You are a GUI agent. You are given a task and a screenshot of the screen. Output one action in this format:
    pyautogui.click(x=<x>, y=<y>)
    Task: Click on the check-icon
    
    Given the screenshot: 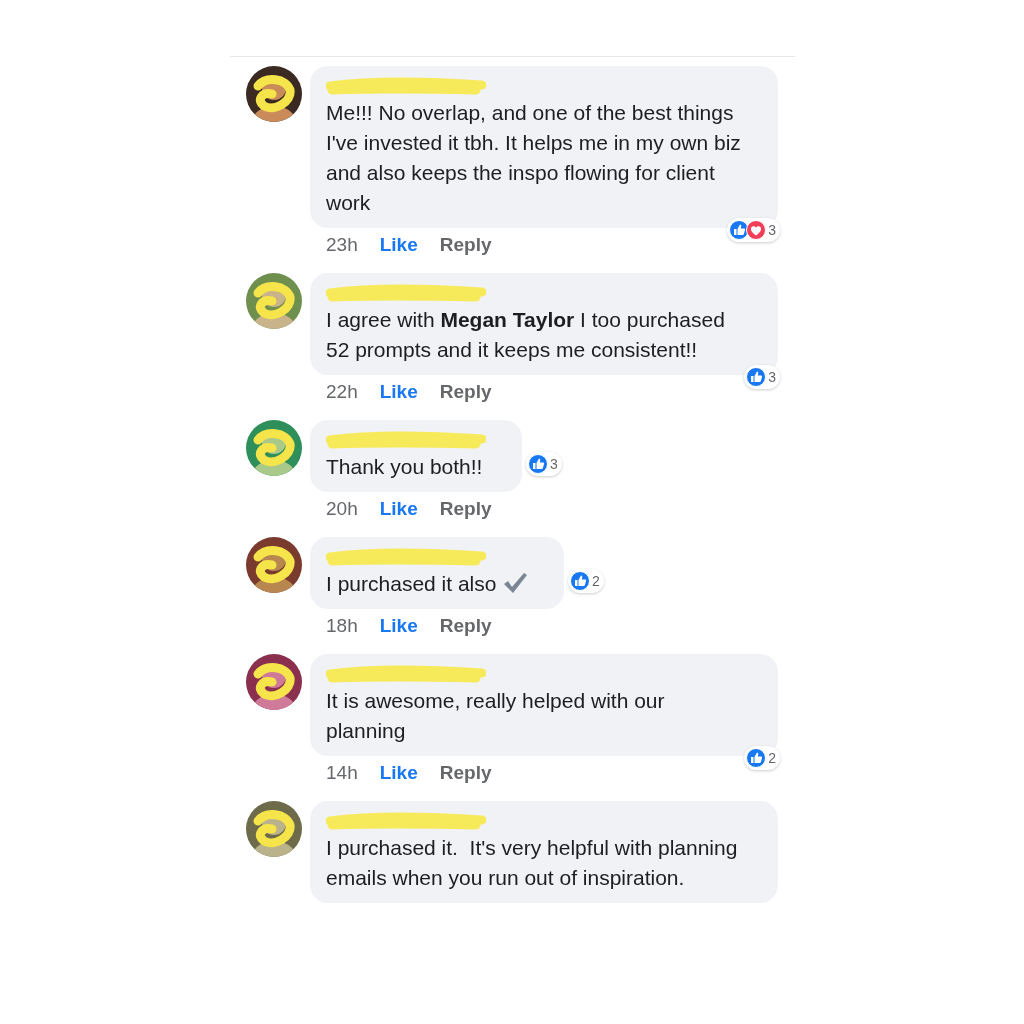 What is the action you would take?
    pyautogui.click(x=515, y=583)
    